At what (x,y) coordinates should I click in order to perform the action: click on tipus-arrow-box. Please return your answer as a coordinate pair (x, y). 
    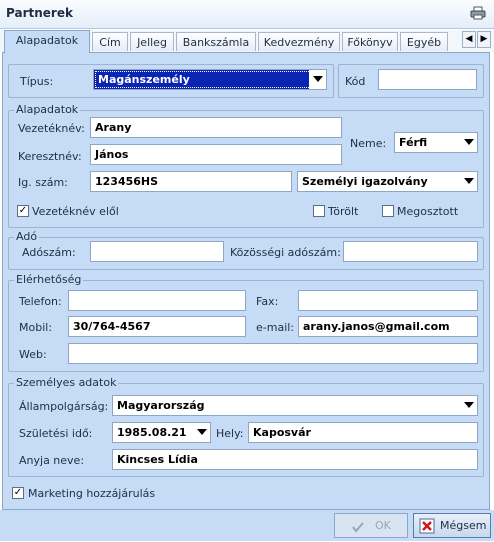
    Looking at the image, I should click on (317, 79).